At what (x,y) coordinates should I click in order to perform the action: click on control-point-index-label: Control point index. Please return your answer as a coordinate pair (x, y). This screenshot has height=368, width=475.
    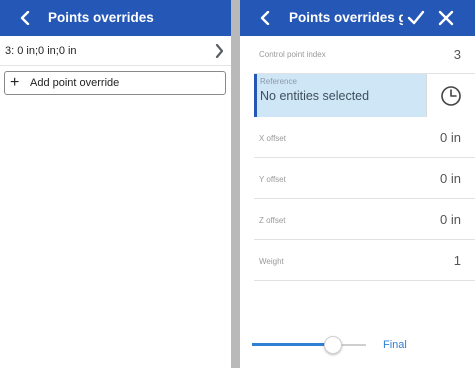
    Looking at the image, I should click on (292, 54).